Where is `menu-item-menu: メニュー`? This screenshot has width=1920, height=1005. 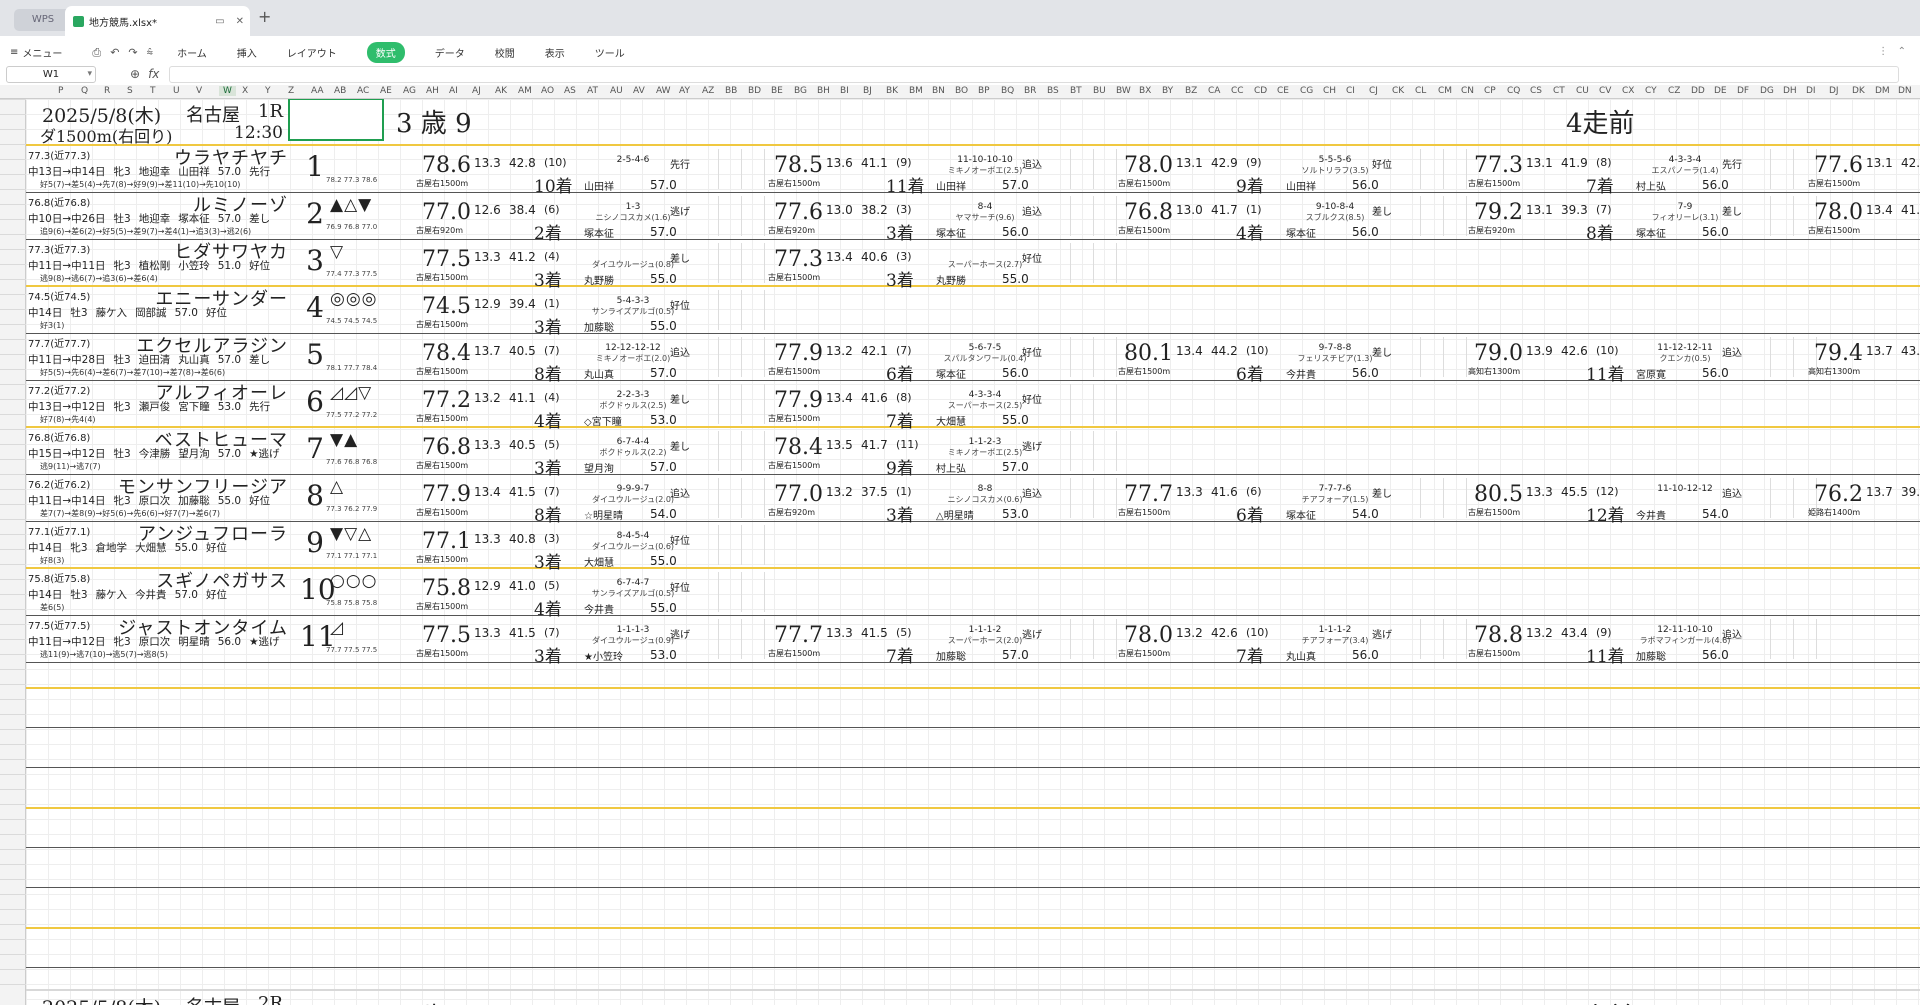
menu-item-menu: メニュー is located at coordinates (42, 52).